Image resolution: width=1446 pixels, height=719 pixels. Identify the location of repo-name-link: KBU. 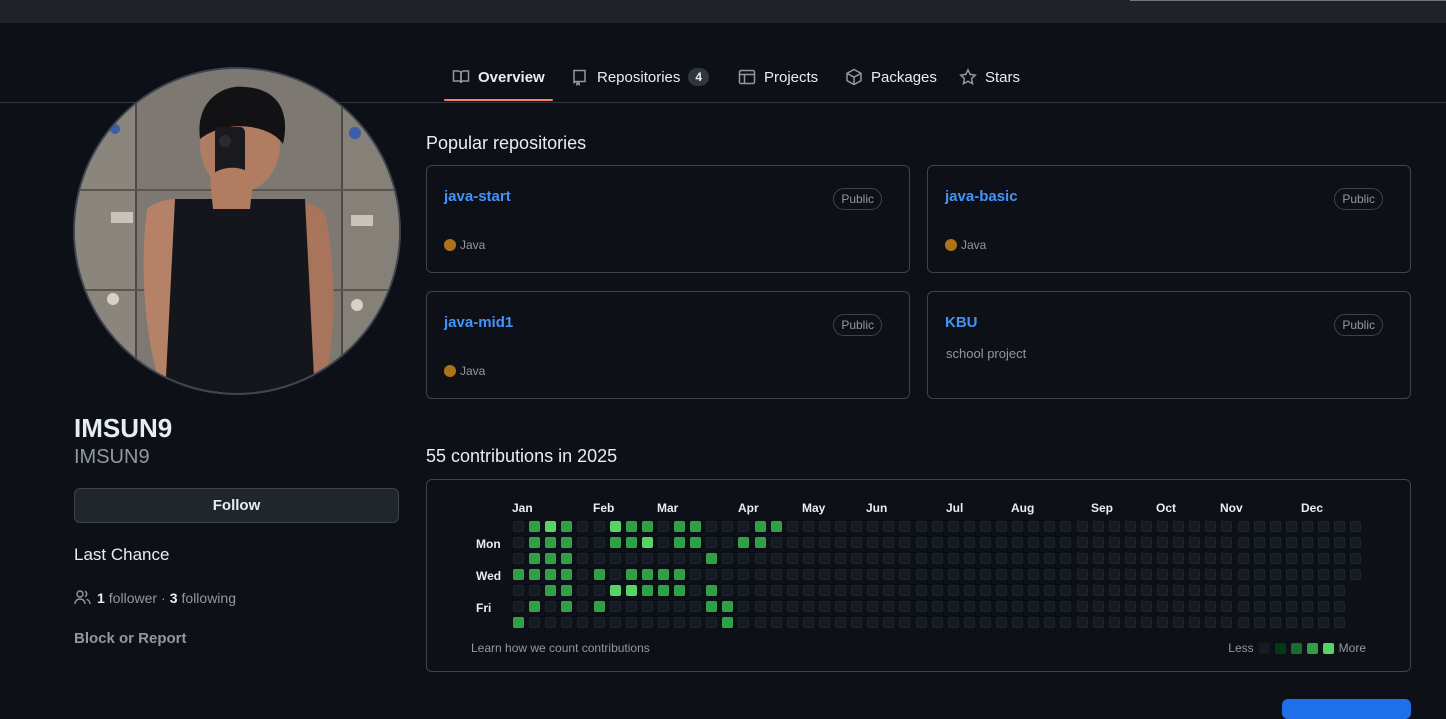
(961, 322).